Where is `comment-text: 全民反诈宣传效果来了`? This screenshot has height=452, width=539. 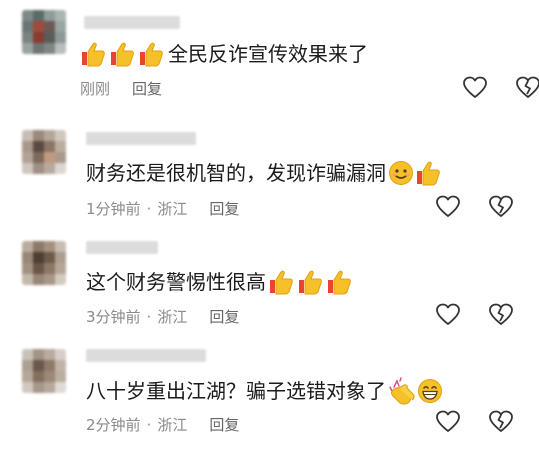
comment-text: 全民反诈宣传效果来了 is located at coordinates (224, 54).